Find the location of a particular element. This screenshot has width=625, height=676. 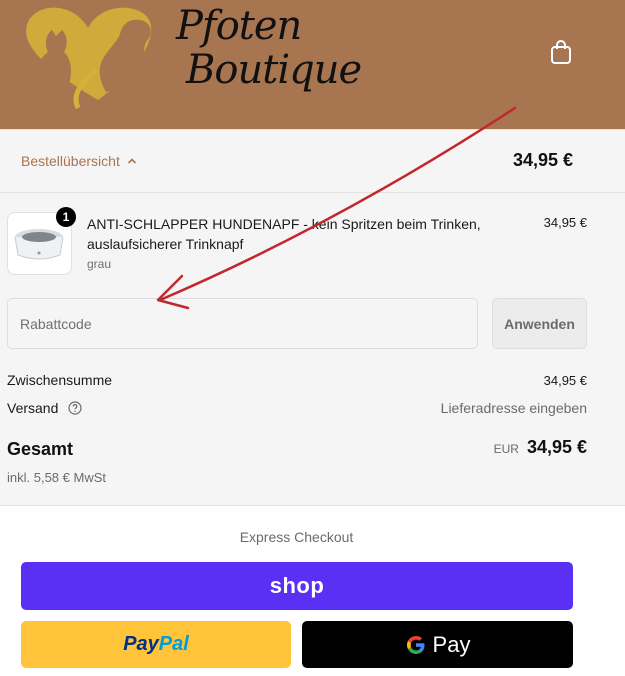

total-value-group: EUR 34,95 € is located at coordinates (540, 447).